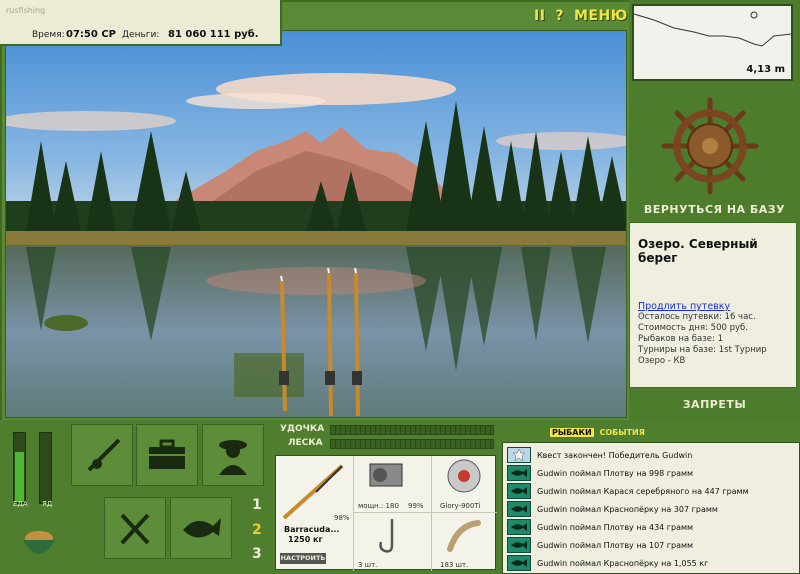 This screenshot has height=574, width=800. I want to click on depth-value: 4,13 m, so click(765, 69).